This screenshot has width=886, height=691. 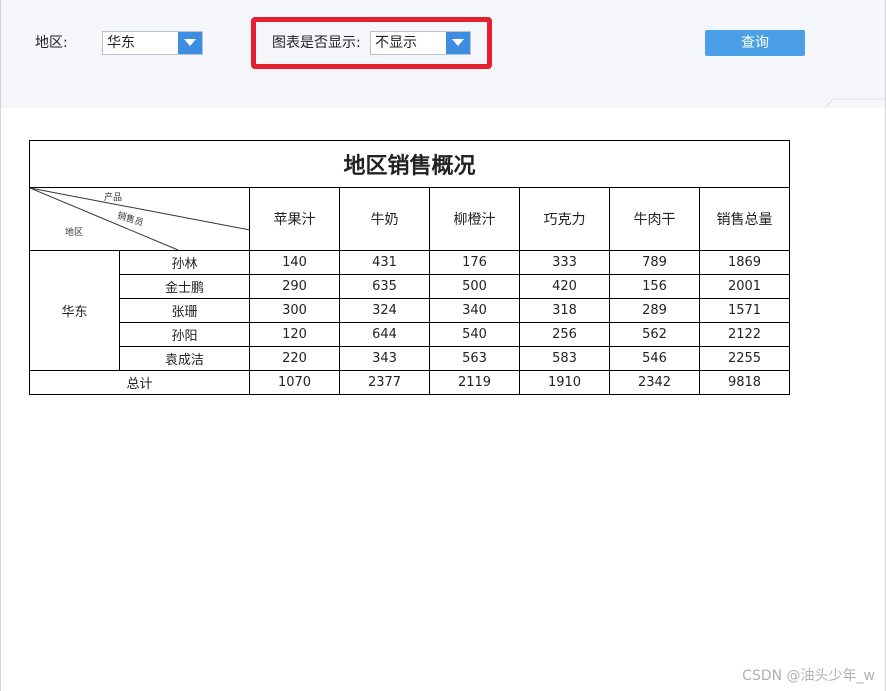 I want to click on value-cell: 343, so click(x=384, y=358).